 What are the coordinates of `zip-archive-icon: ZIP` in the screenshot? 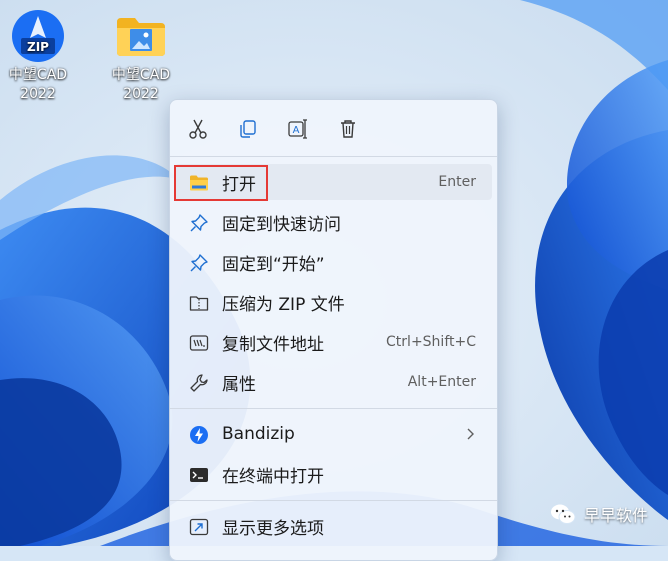 It's located at (38, 36).